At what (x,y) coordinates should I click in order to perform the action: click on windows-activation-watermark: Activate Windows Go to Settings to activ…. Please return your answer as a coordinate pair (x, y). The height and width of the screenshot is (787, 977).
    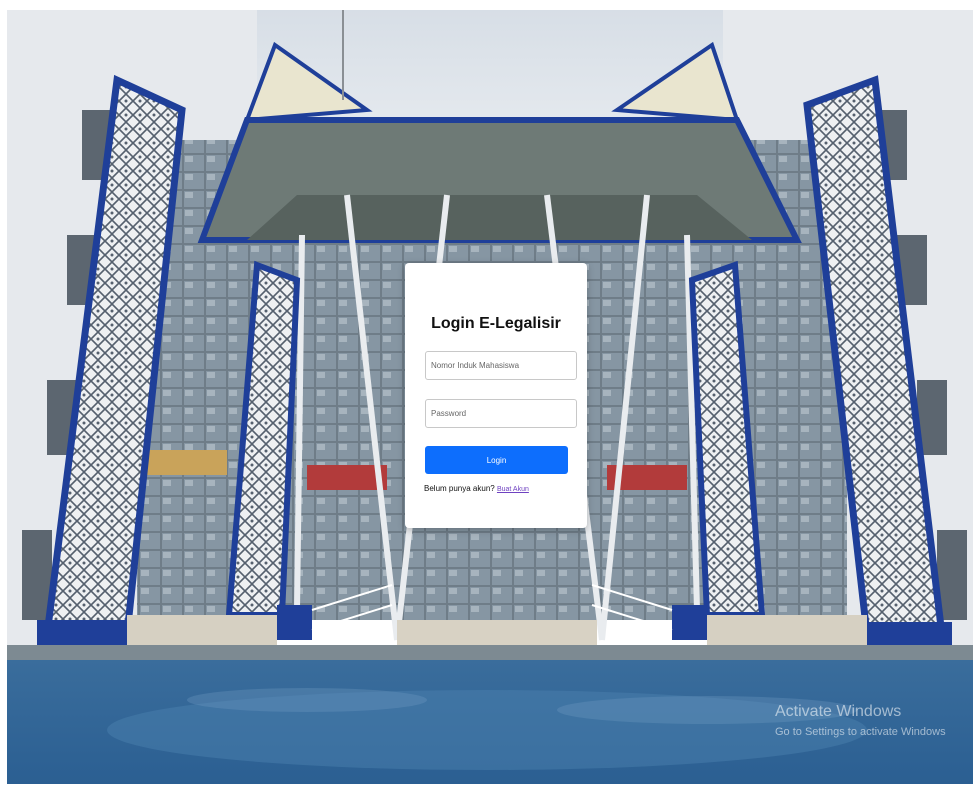
    Looking at the image, I should click on (860, 720).